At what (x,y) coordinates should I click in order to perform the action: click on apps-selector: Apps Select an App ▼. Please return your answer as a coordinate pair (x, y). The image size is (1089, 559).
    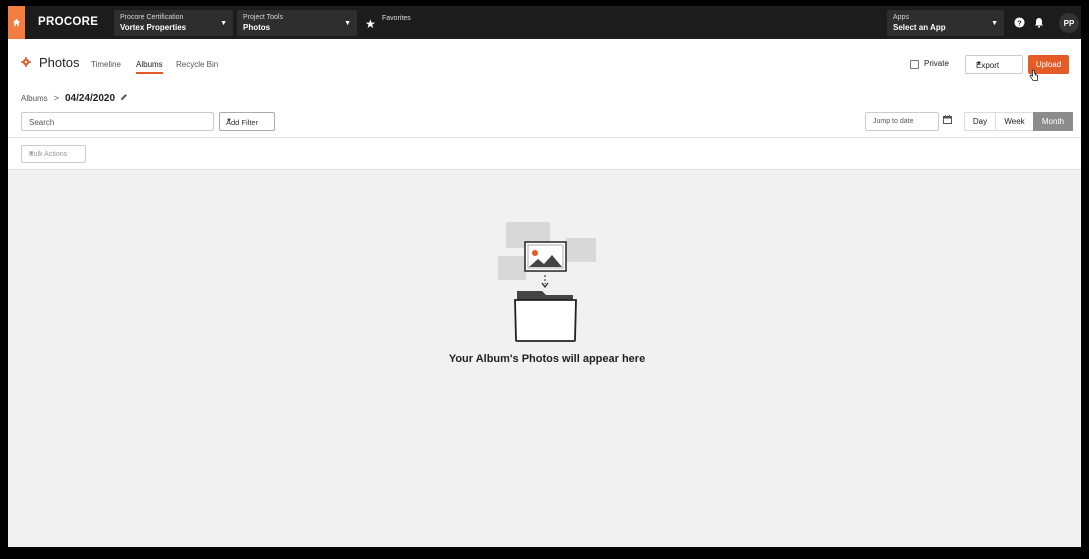
    Looking at the image, I should click on (945, 23).